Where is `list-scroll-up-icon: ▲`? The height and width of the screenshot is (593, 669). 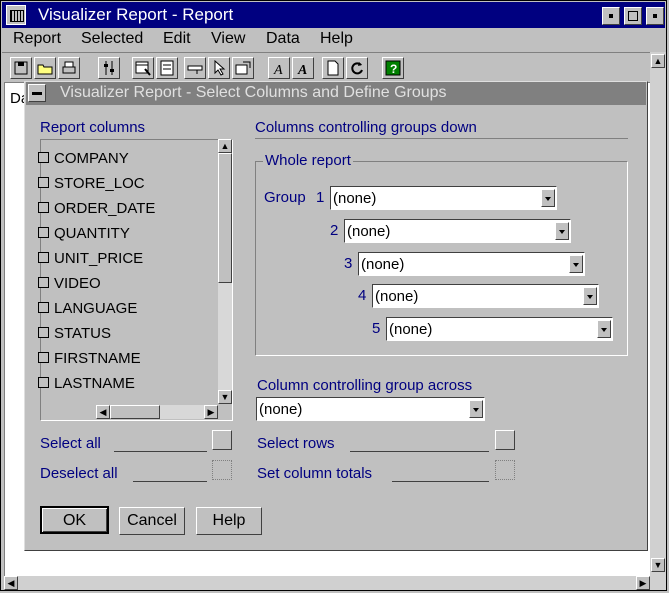
list-scroll-up-icon: ▲ is located at coordinates (225, 146).